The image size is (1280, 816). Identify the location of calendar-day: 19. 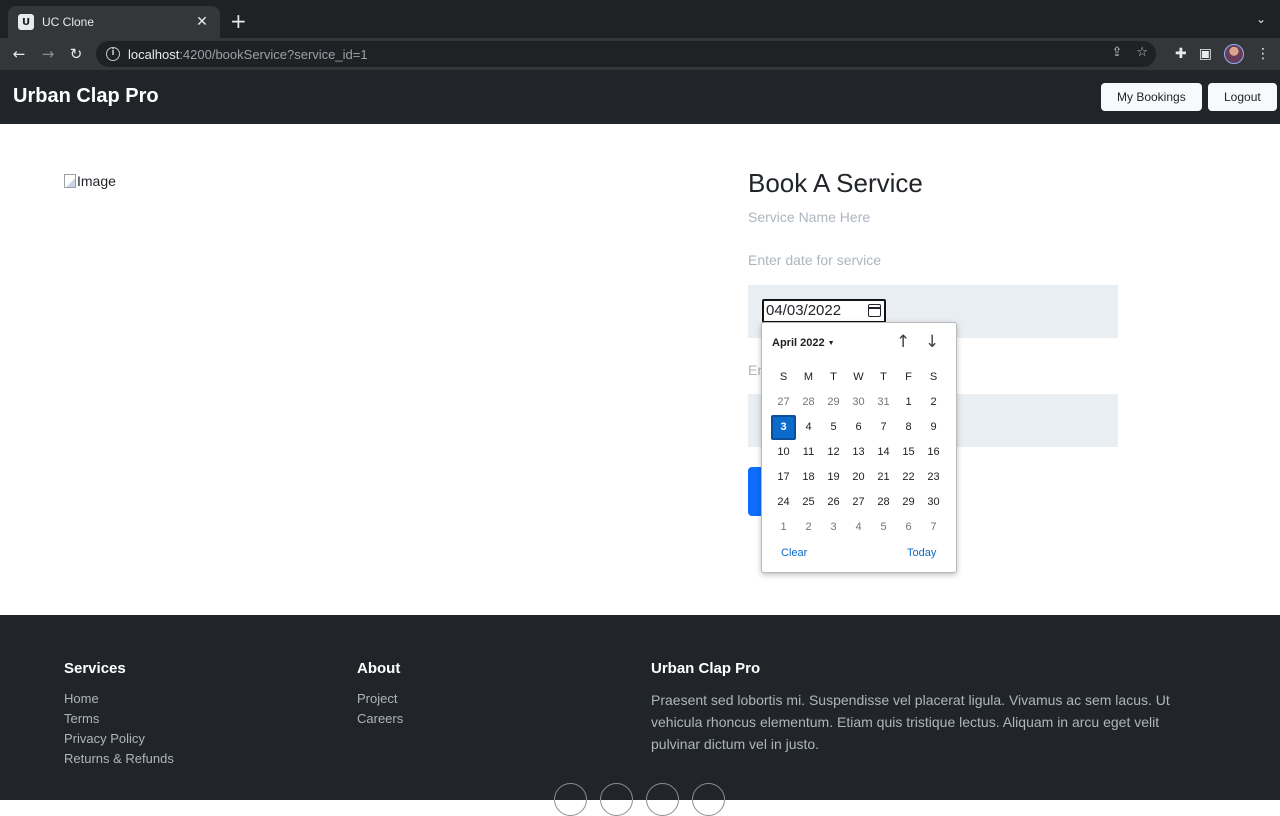
(833, 477).